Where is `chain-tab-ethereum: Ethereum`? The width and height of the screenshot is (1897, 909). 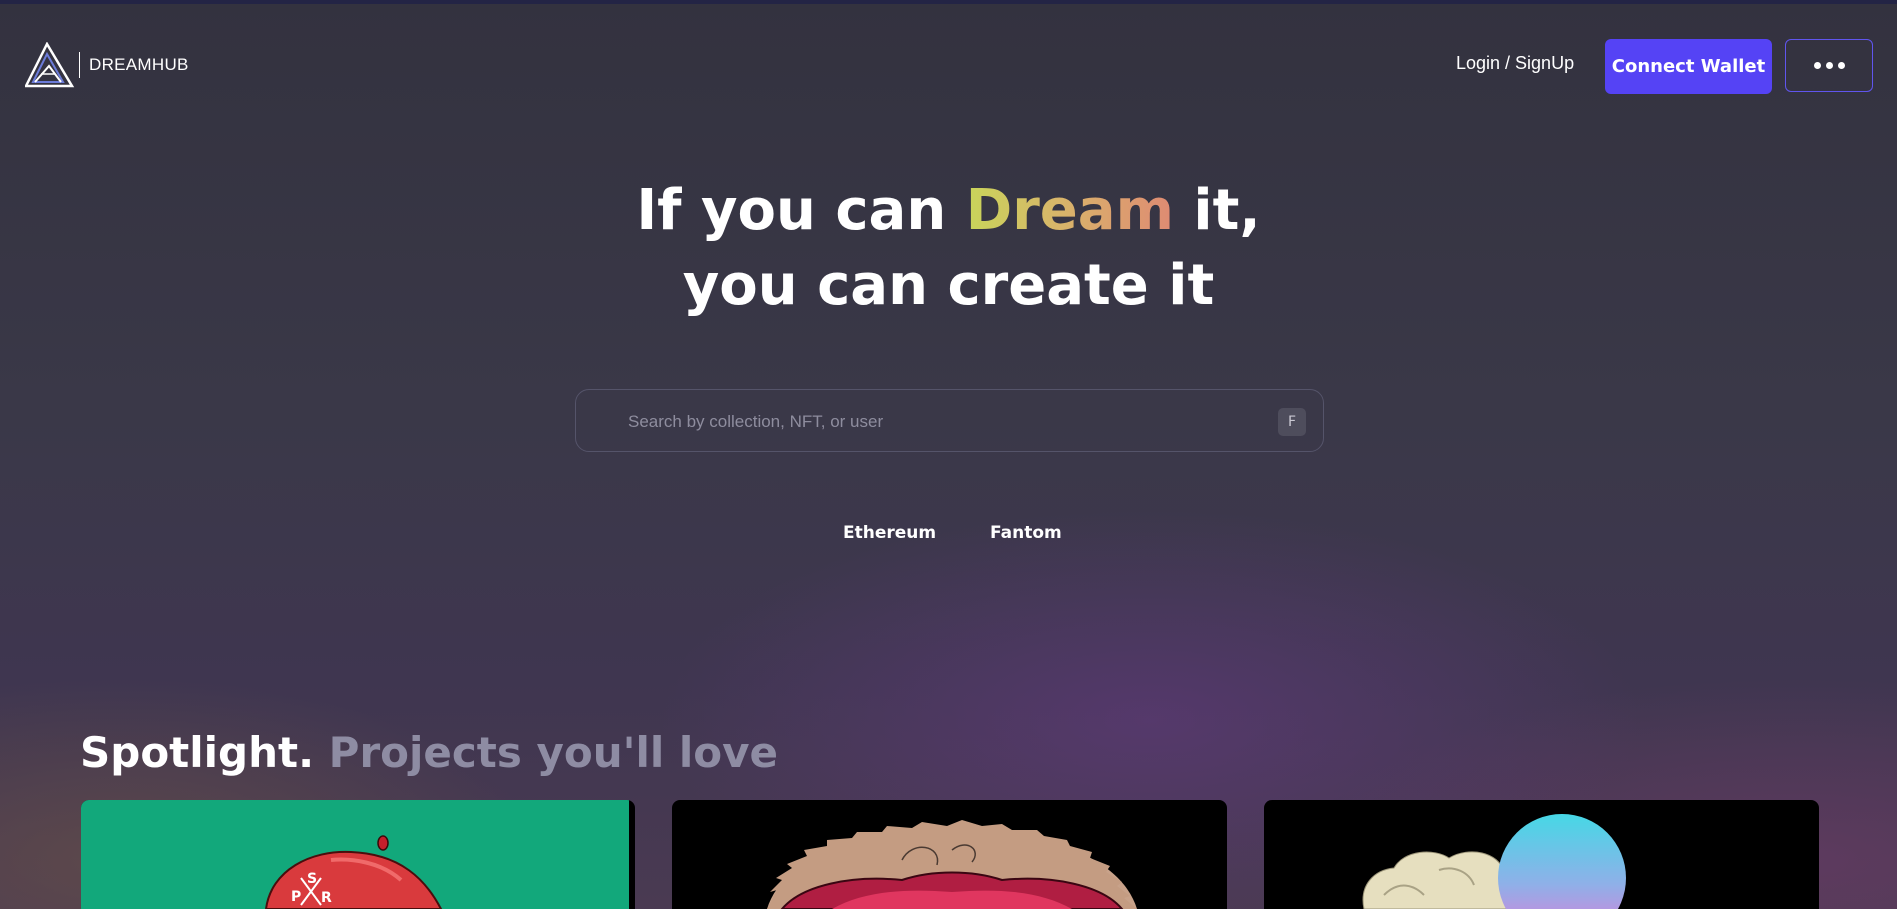 chain-tab-ethereum: Ethereum is located at coordinates (889, 533).